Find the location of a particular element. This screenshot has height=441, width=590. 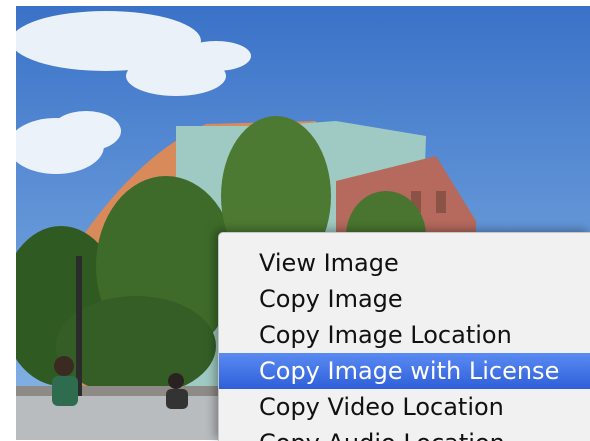

menu-item-copy-video-location: Copy Video Location is located at coordinates (404, 407).